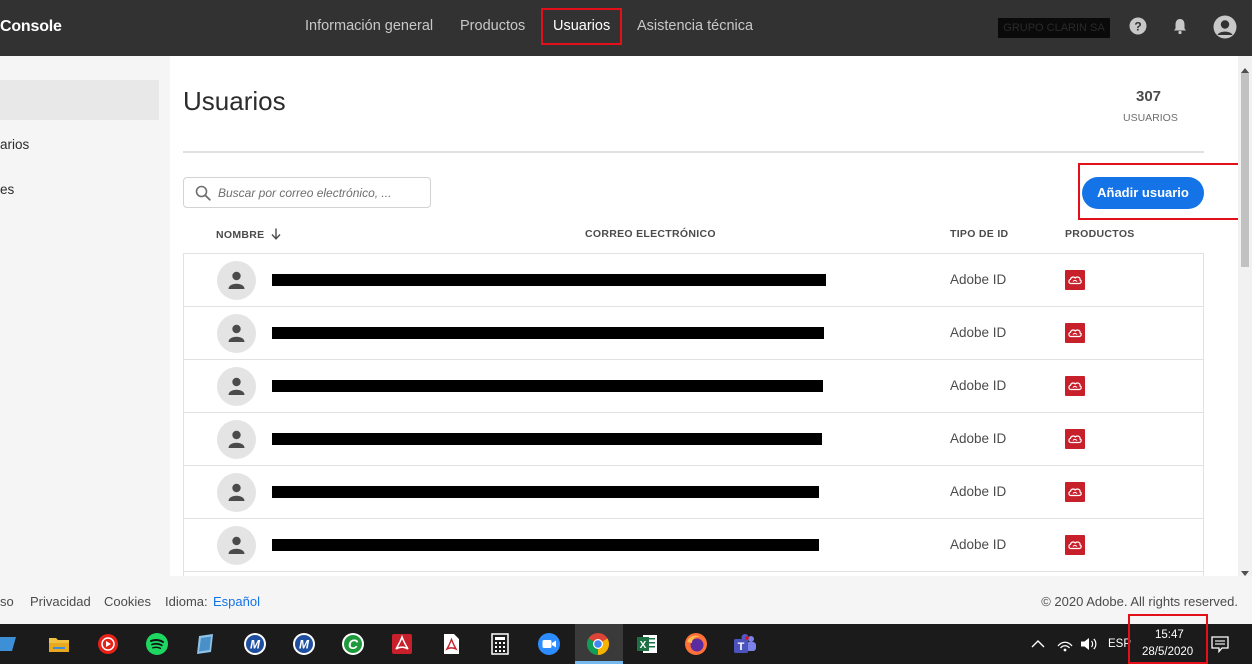  Describe the element at coordinates (549, 644) in the screenshot. I see `zoom-icon` at that location.